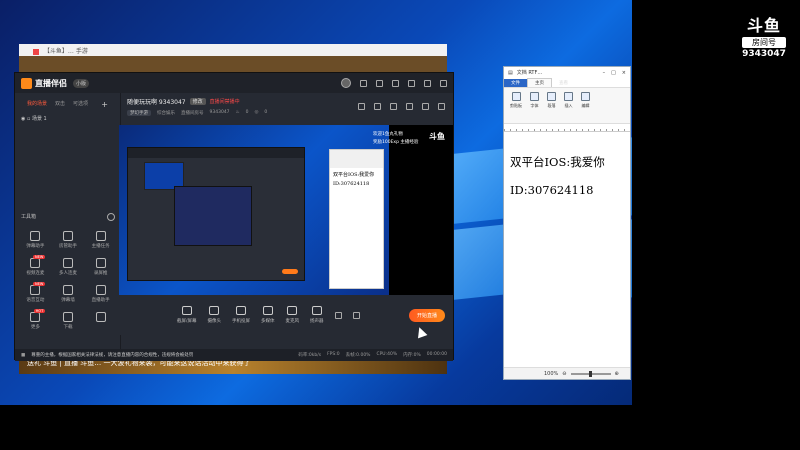 The image size is (800, 450). Describe the element at coordinates (81, 83) in the screenshot. I see `version-badge: 小版` at that location.